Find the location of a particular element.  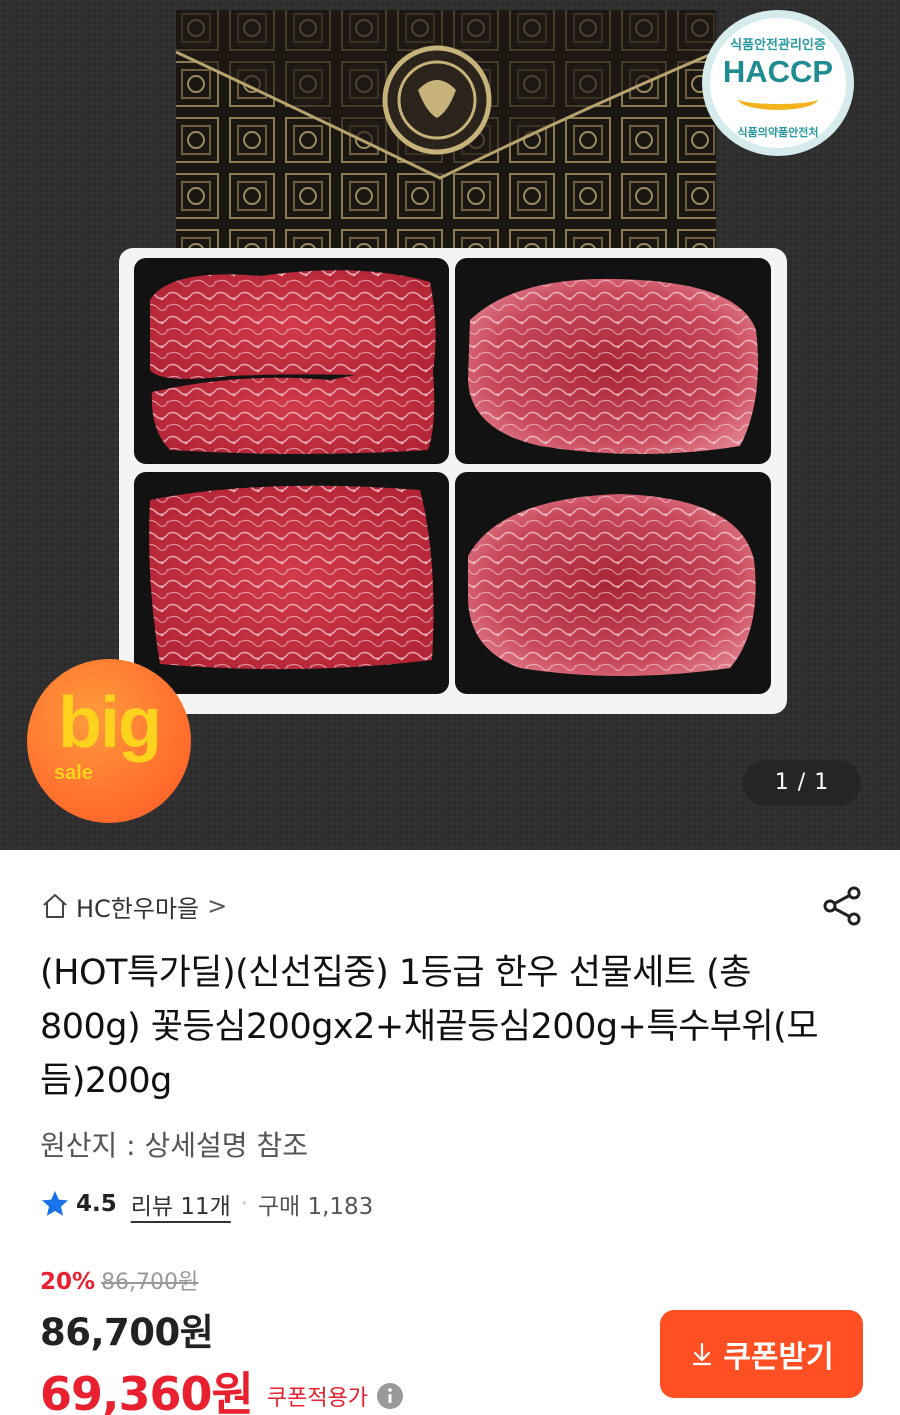

coupon-price: 69,360원 is located at coordinates (147, 1391).